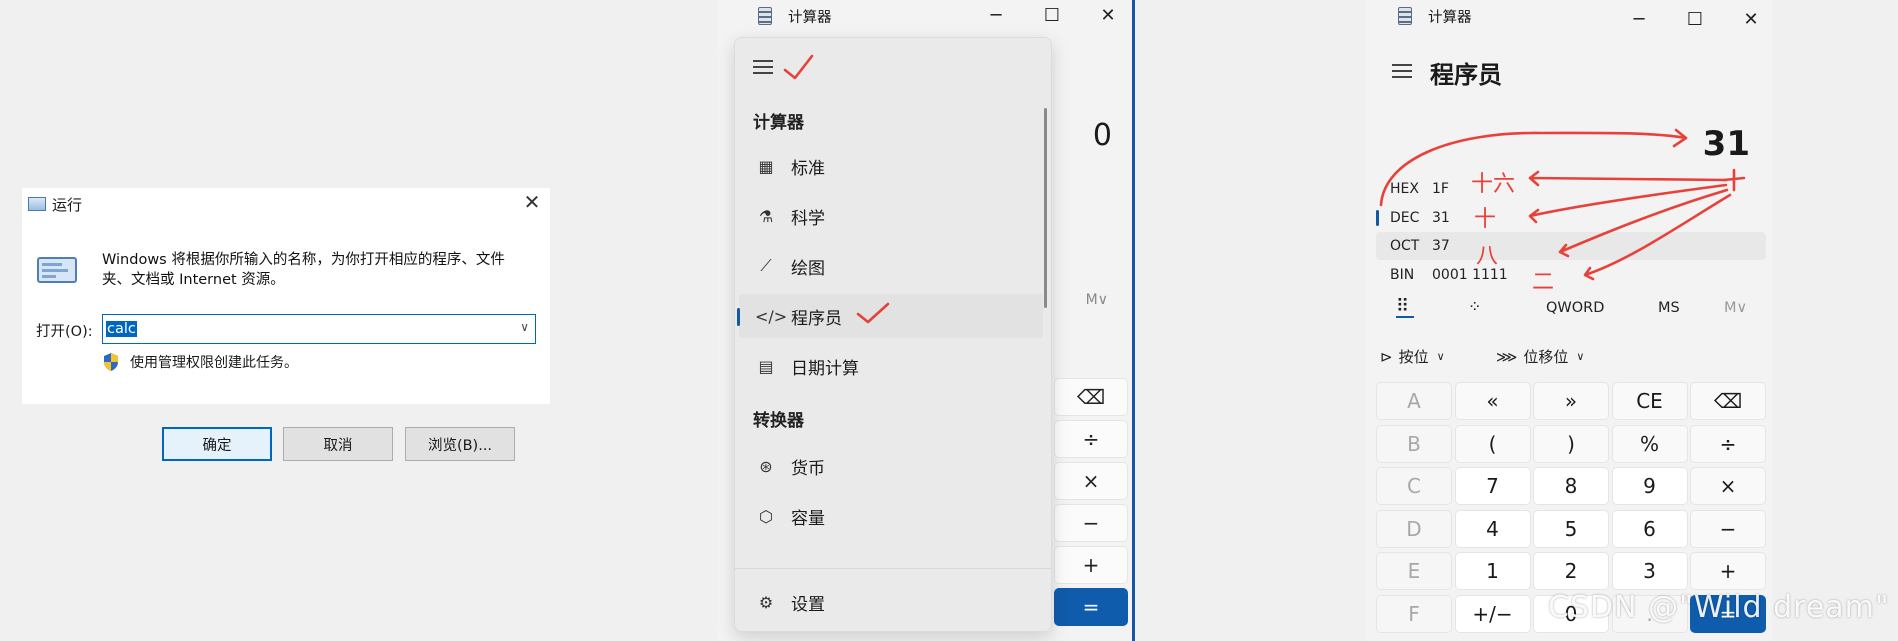  I want to click on nav-item-label: 日期计算, so click(825, 368).